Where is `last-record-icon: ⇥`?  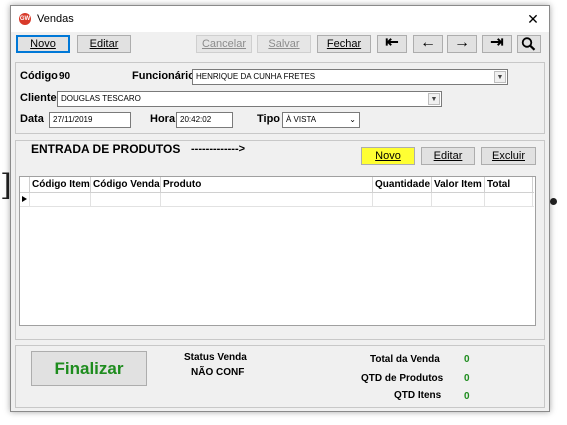 last-record-icon: ⇥ is located at coordinates (497, 42).